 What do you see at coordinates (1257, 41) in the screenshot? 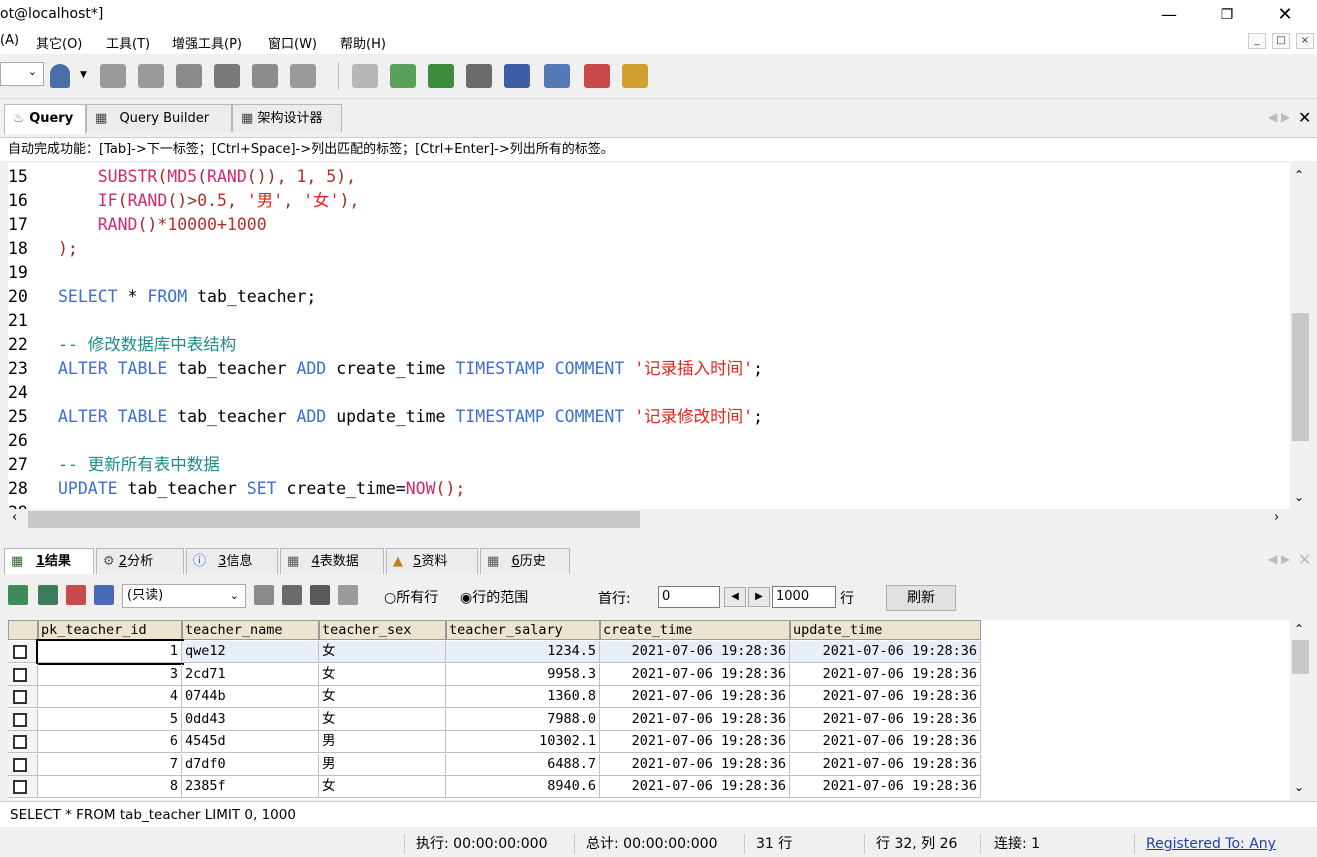
I see `mdi-minimize-button: _` at bounding box center [1257, 41].